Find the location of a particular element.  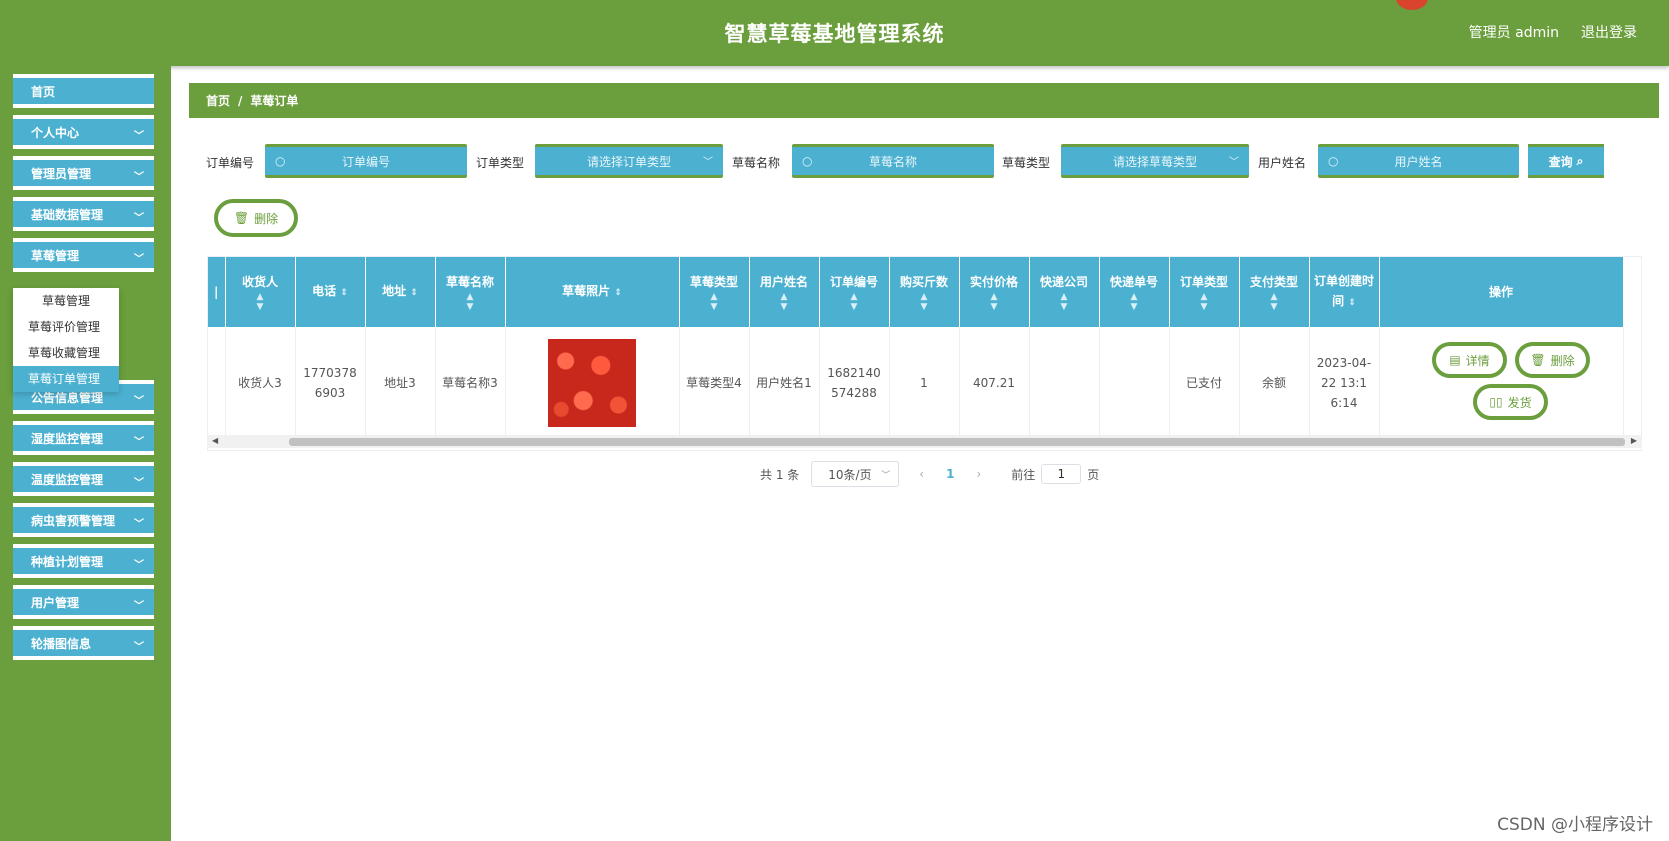

scroll-left-icon: ◀ is located at coordinates (215, 440).